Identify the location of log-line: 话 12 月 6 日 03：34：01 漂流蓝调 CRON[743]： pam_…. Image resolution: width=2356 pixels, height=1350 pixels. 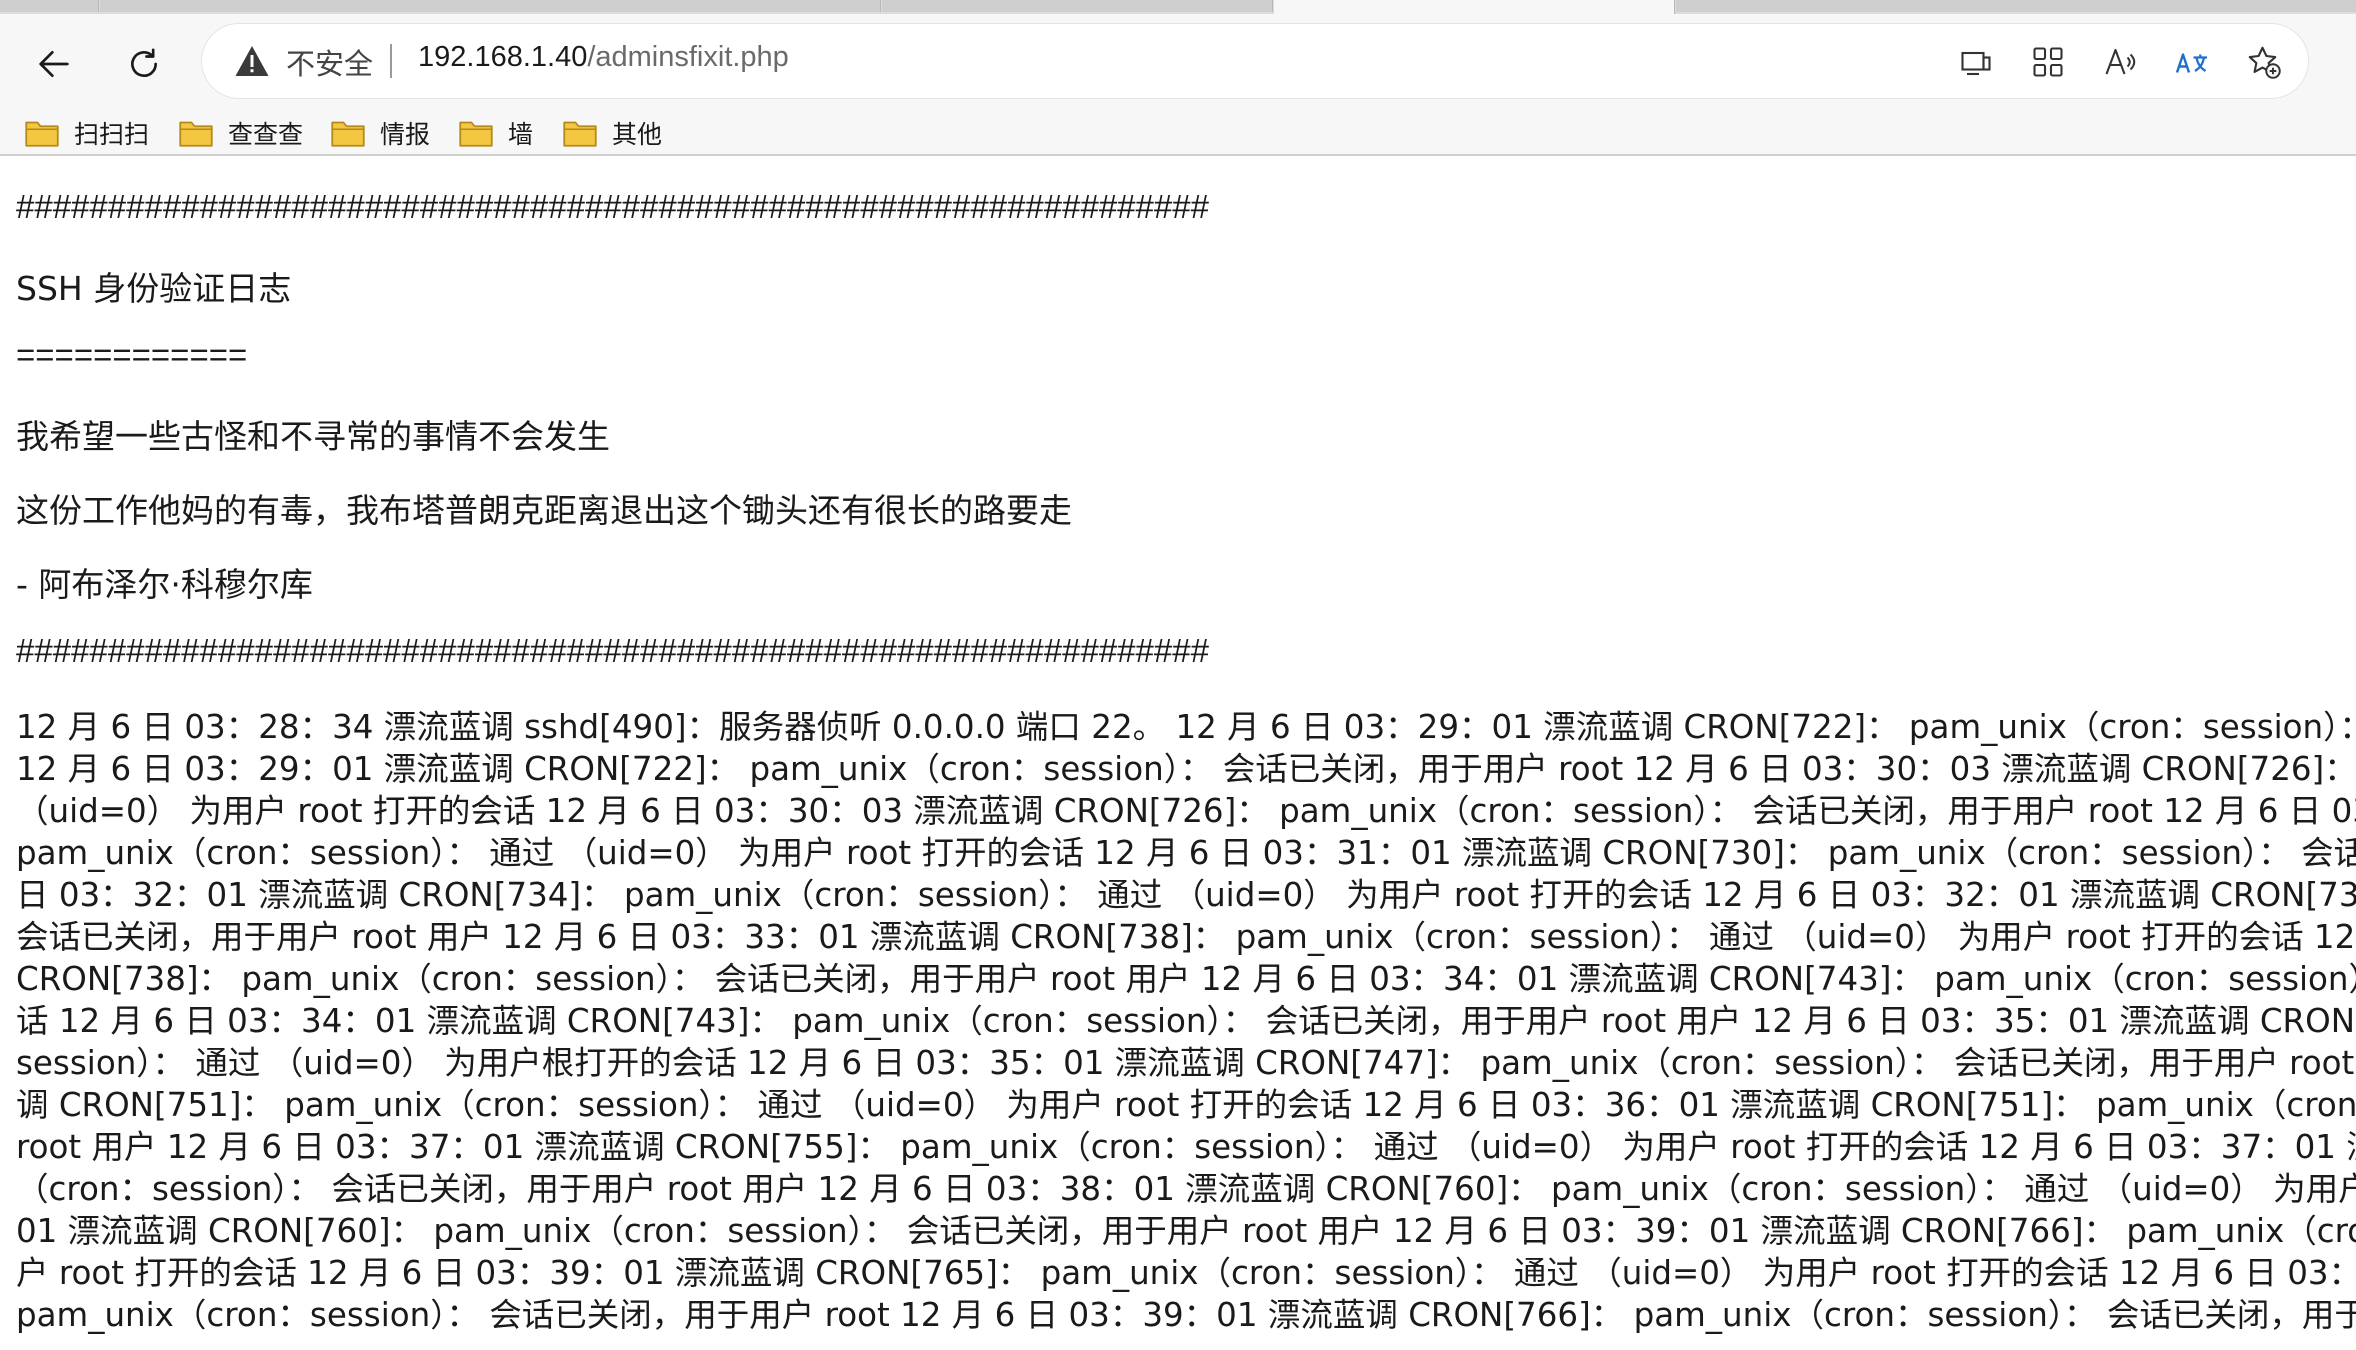
(1186, 1021).